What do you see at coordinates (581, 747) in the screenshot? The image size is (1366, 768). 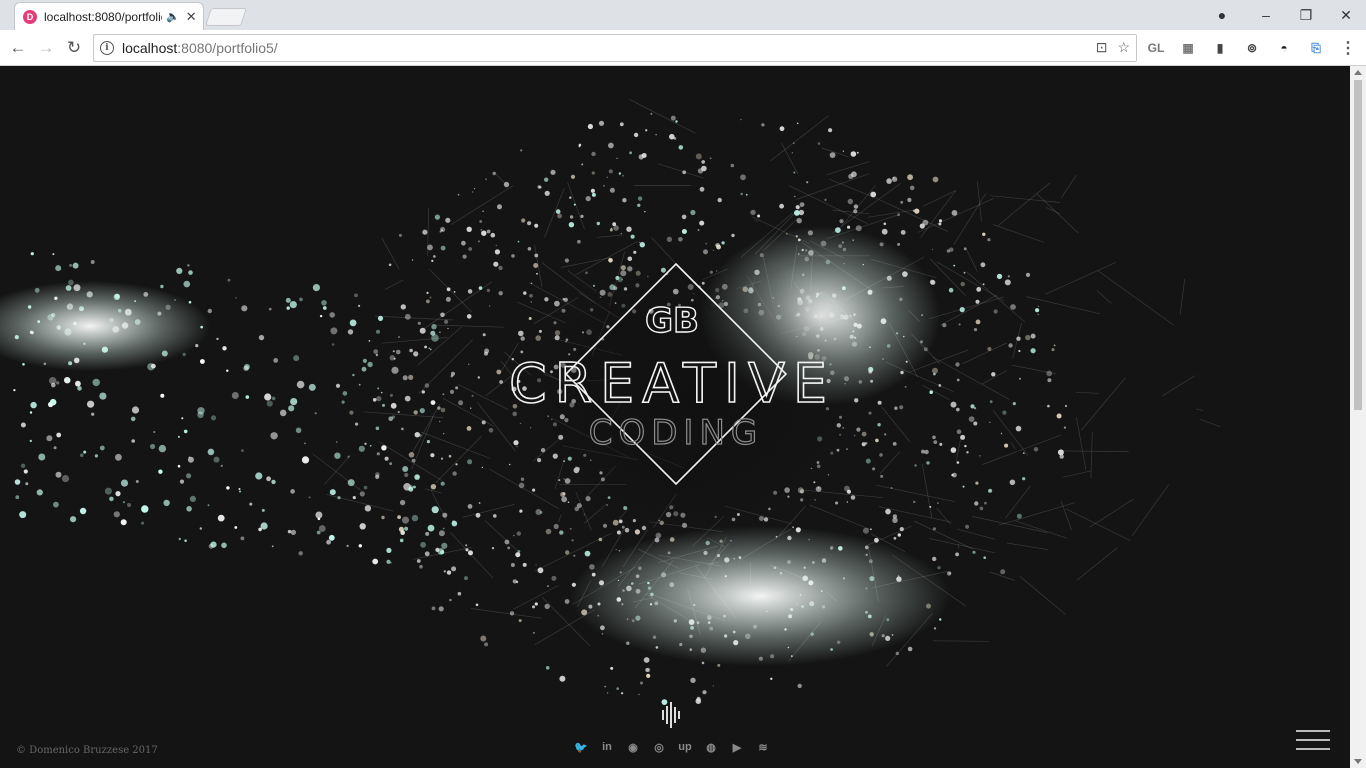 I see `twitter-icon: 🐦` at bounding box center [581, 747].